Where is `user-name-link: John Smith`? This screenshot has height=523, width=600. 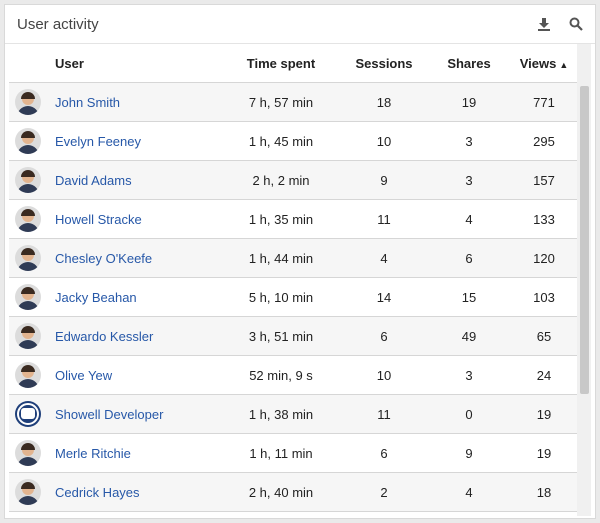
user-name-link: John Smith is located at coordinates (87, 102).